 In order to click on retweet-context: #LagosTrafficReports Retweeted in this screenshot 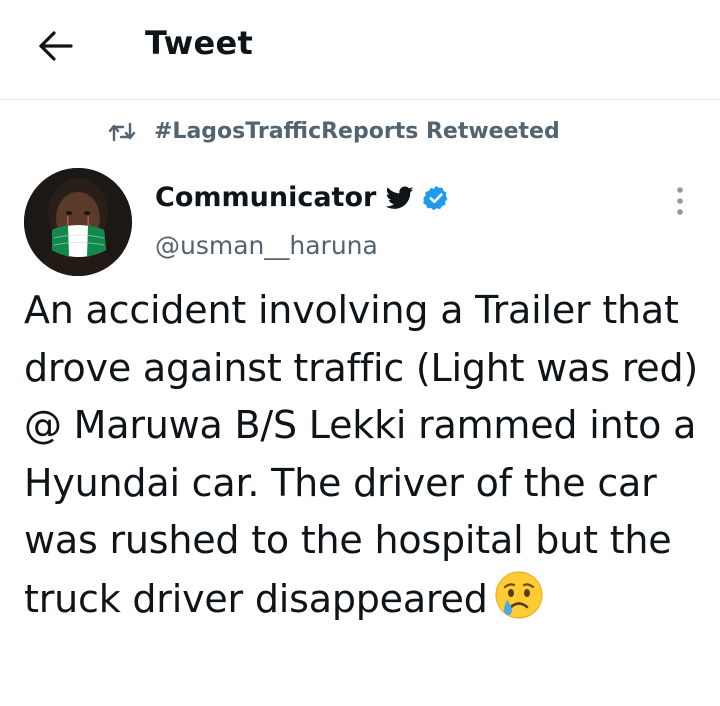, I will do `click(334, 131)`.